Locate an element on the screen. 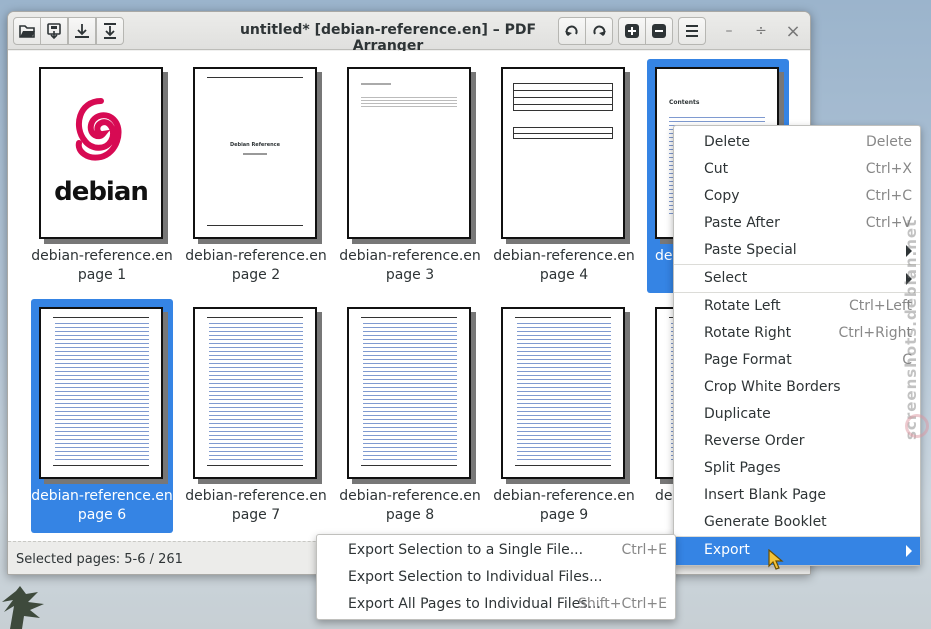  redo-button is located at coordinates (599, 31).